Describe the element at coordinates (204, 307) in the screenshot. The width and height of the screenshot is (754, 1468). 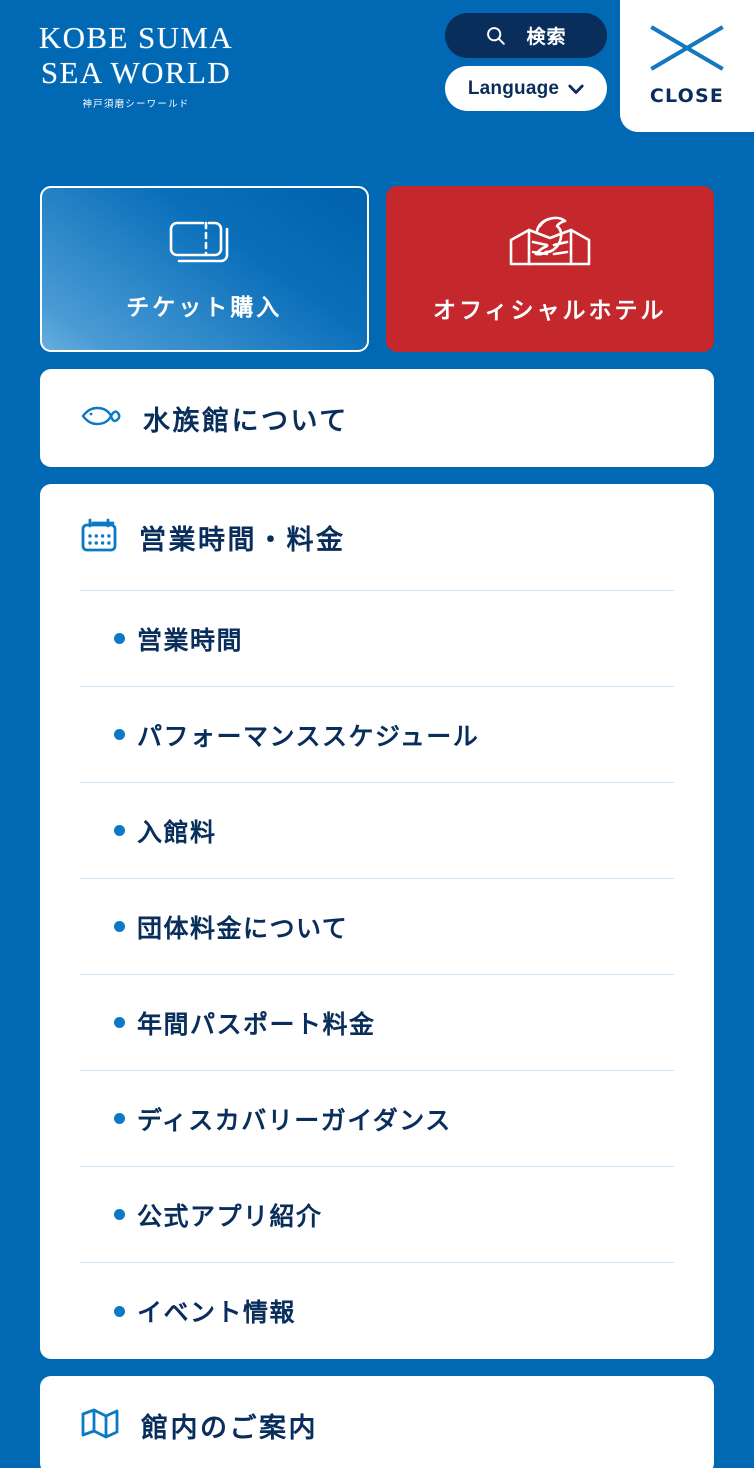
I see `buy-ticket-label: チケット購入` at that location.